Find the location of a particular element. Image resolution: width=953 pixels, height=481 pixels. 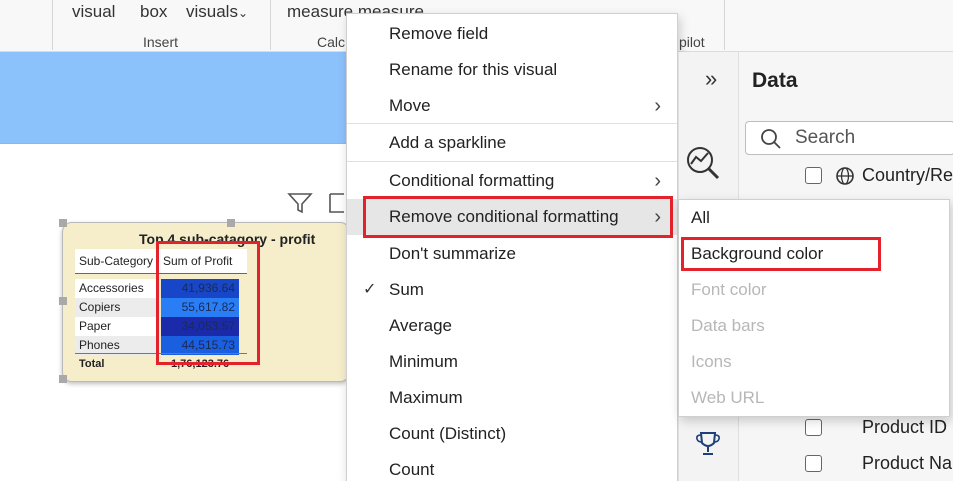

menu-item-average: Average is located at coordinates (512, 326).